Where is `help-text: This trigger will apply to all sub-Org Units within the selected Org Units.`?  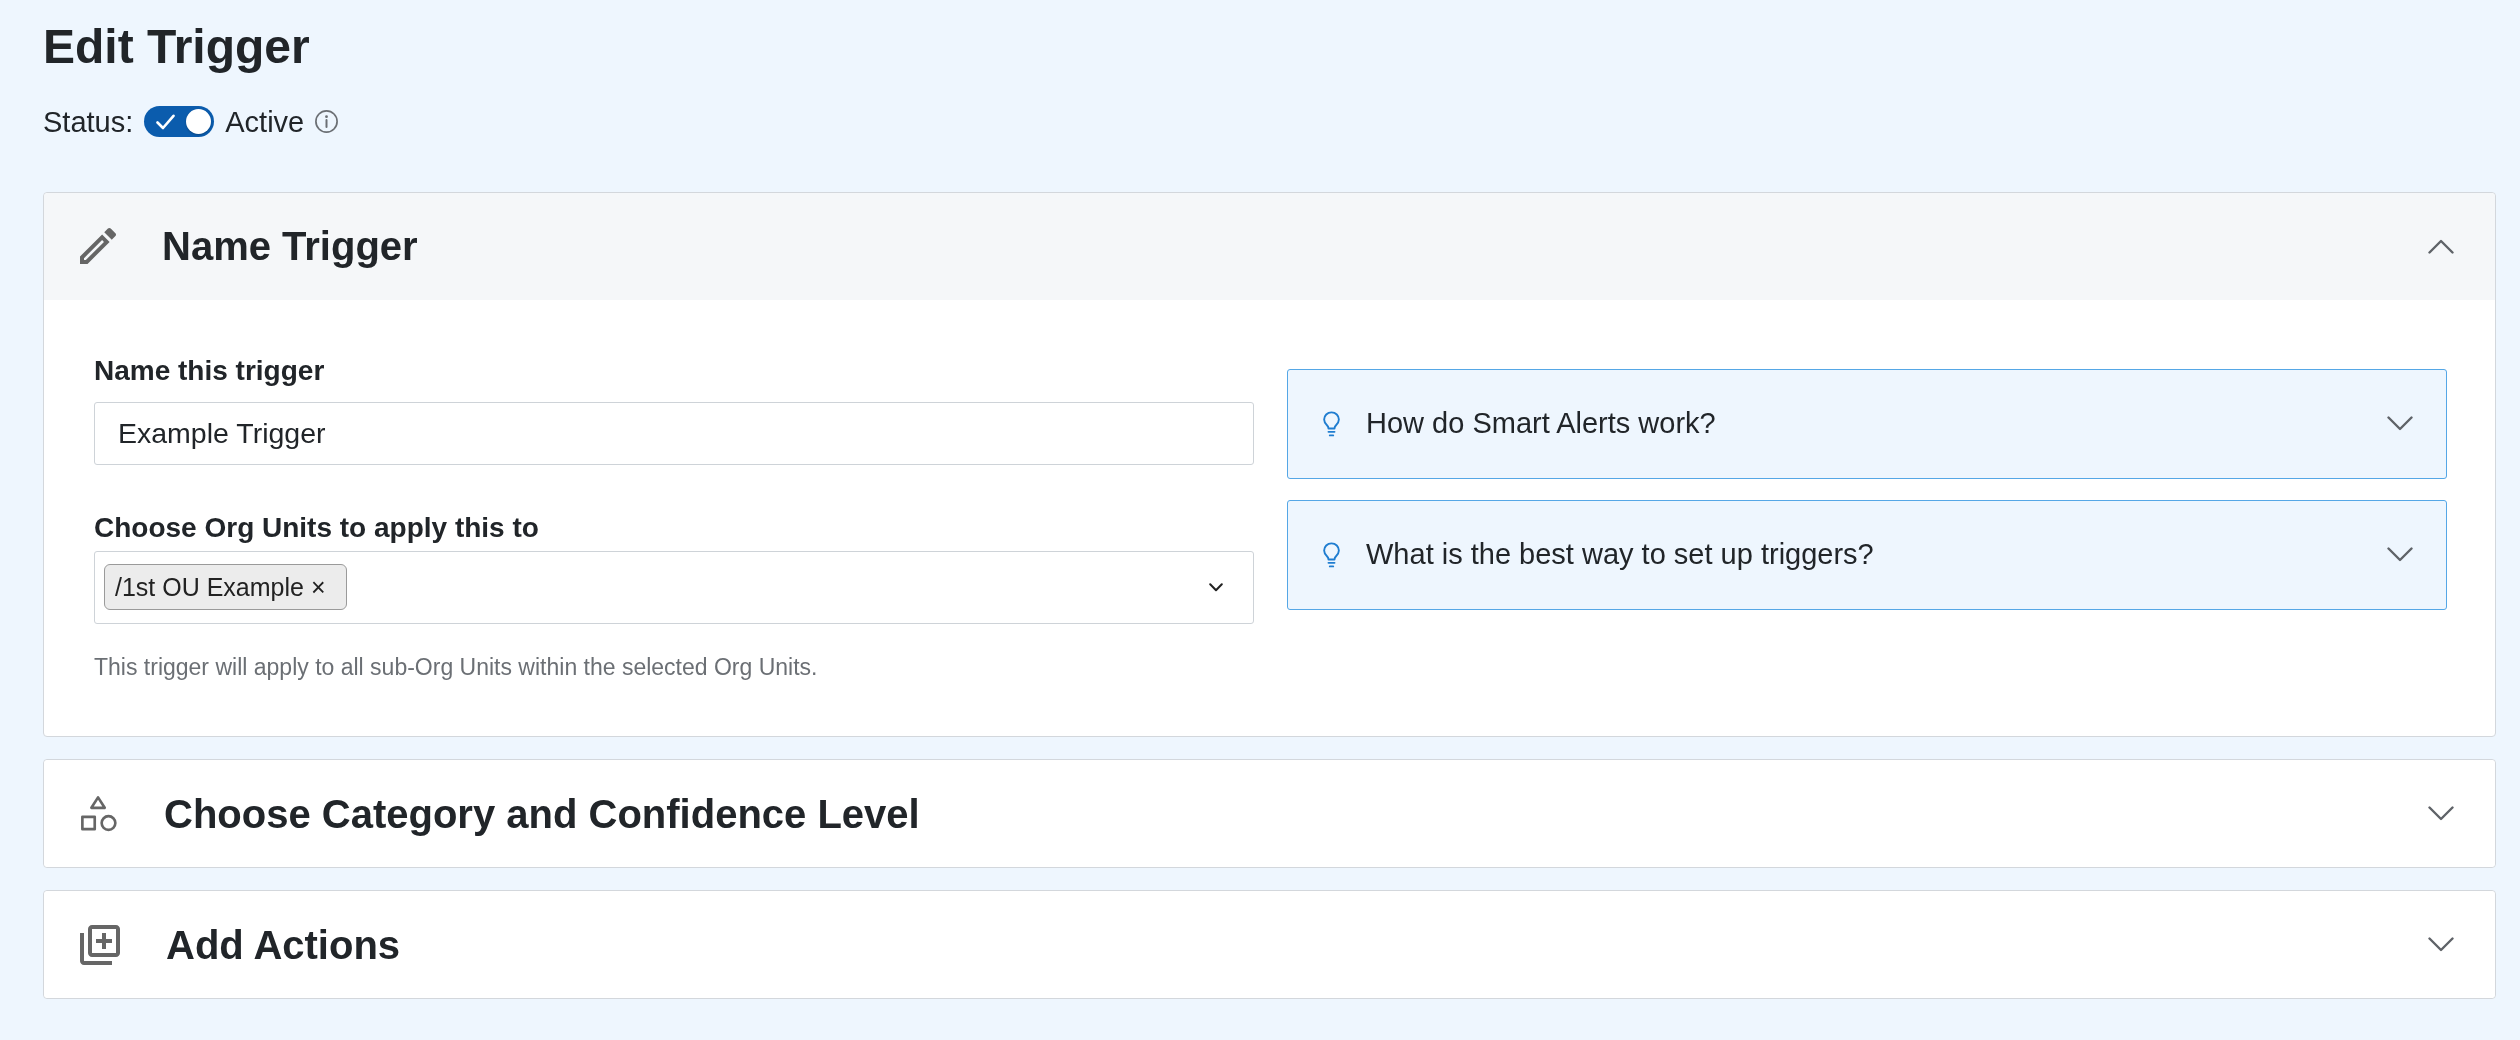
help-text: This trigger will apply to all sub-Org Units within the selected Org Units. is located at coordinates (456, 667).